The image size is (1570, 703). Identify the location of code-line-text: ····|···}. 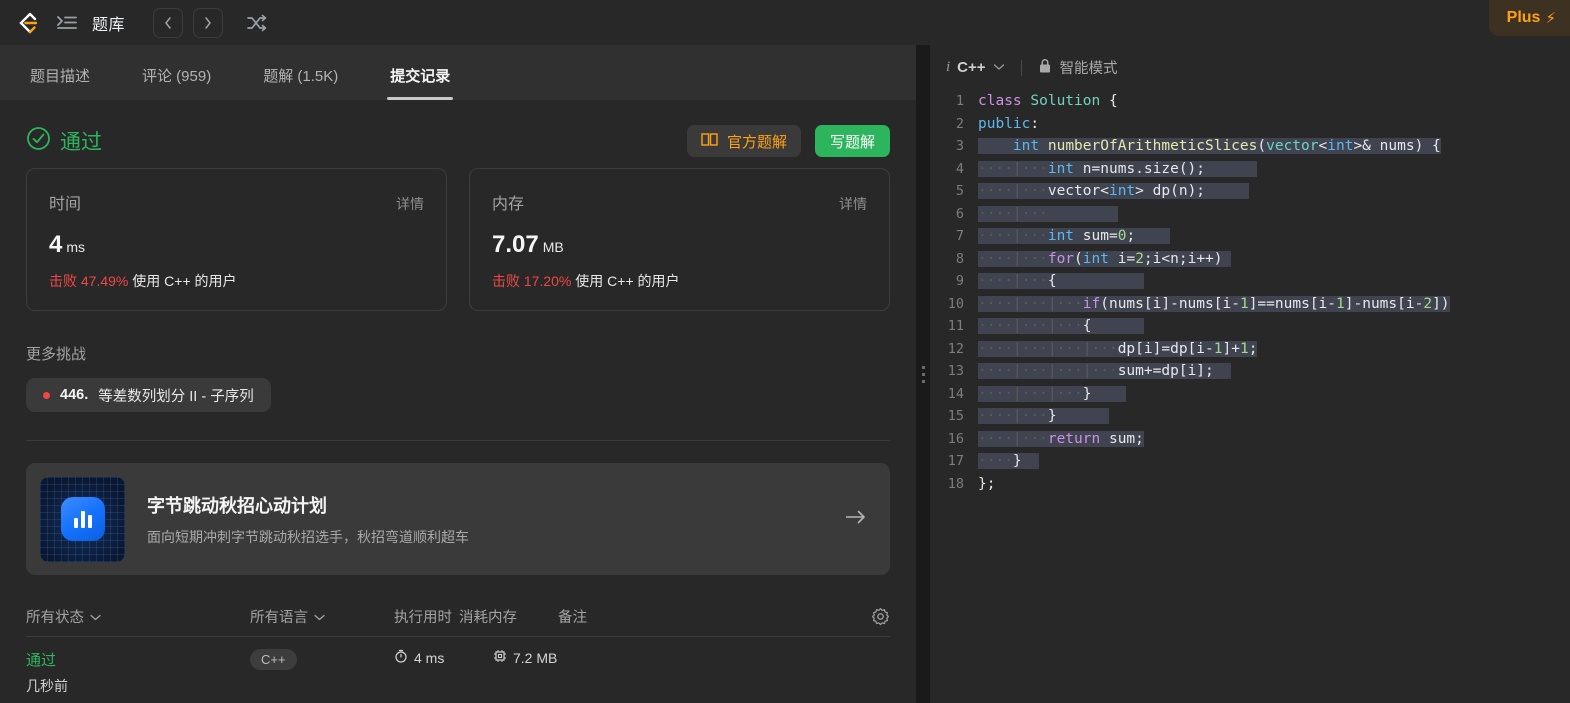
(1043, 416).